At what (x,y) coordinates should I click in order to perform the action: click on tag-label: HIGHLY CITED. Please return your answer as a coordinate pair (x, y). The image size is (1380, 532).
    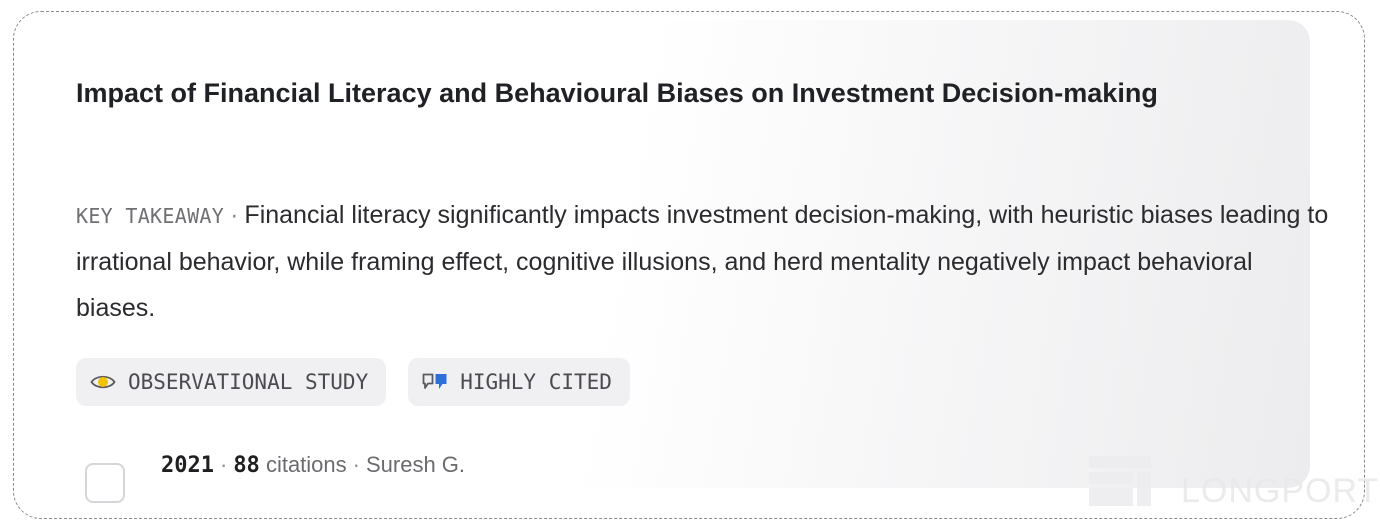
    Looking at the image, I should click on (536, 382).